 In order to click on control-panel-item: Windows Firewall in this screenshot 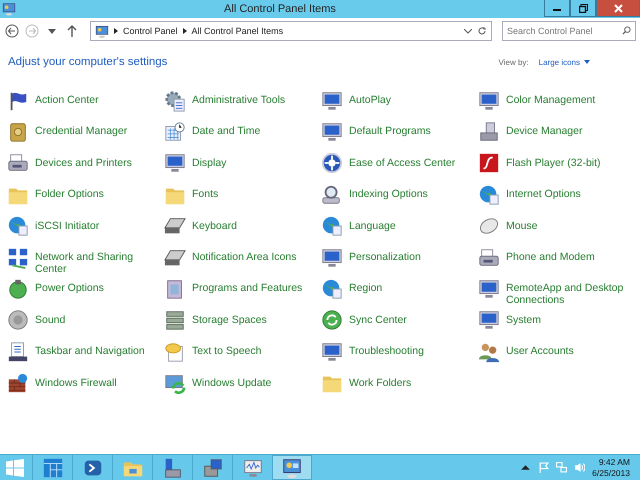, I will do `click(83, 383)`.